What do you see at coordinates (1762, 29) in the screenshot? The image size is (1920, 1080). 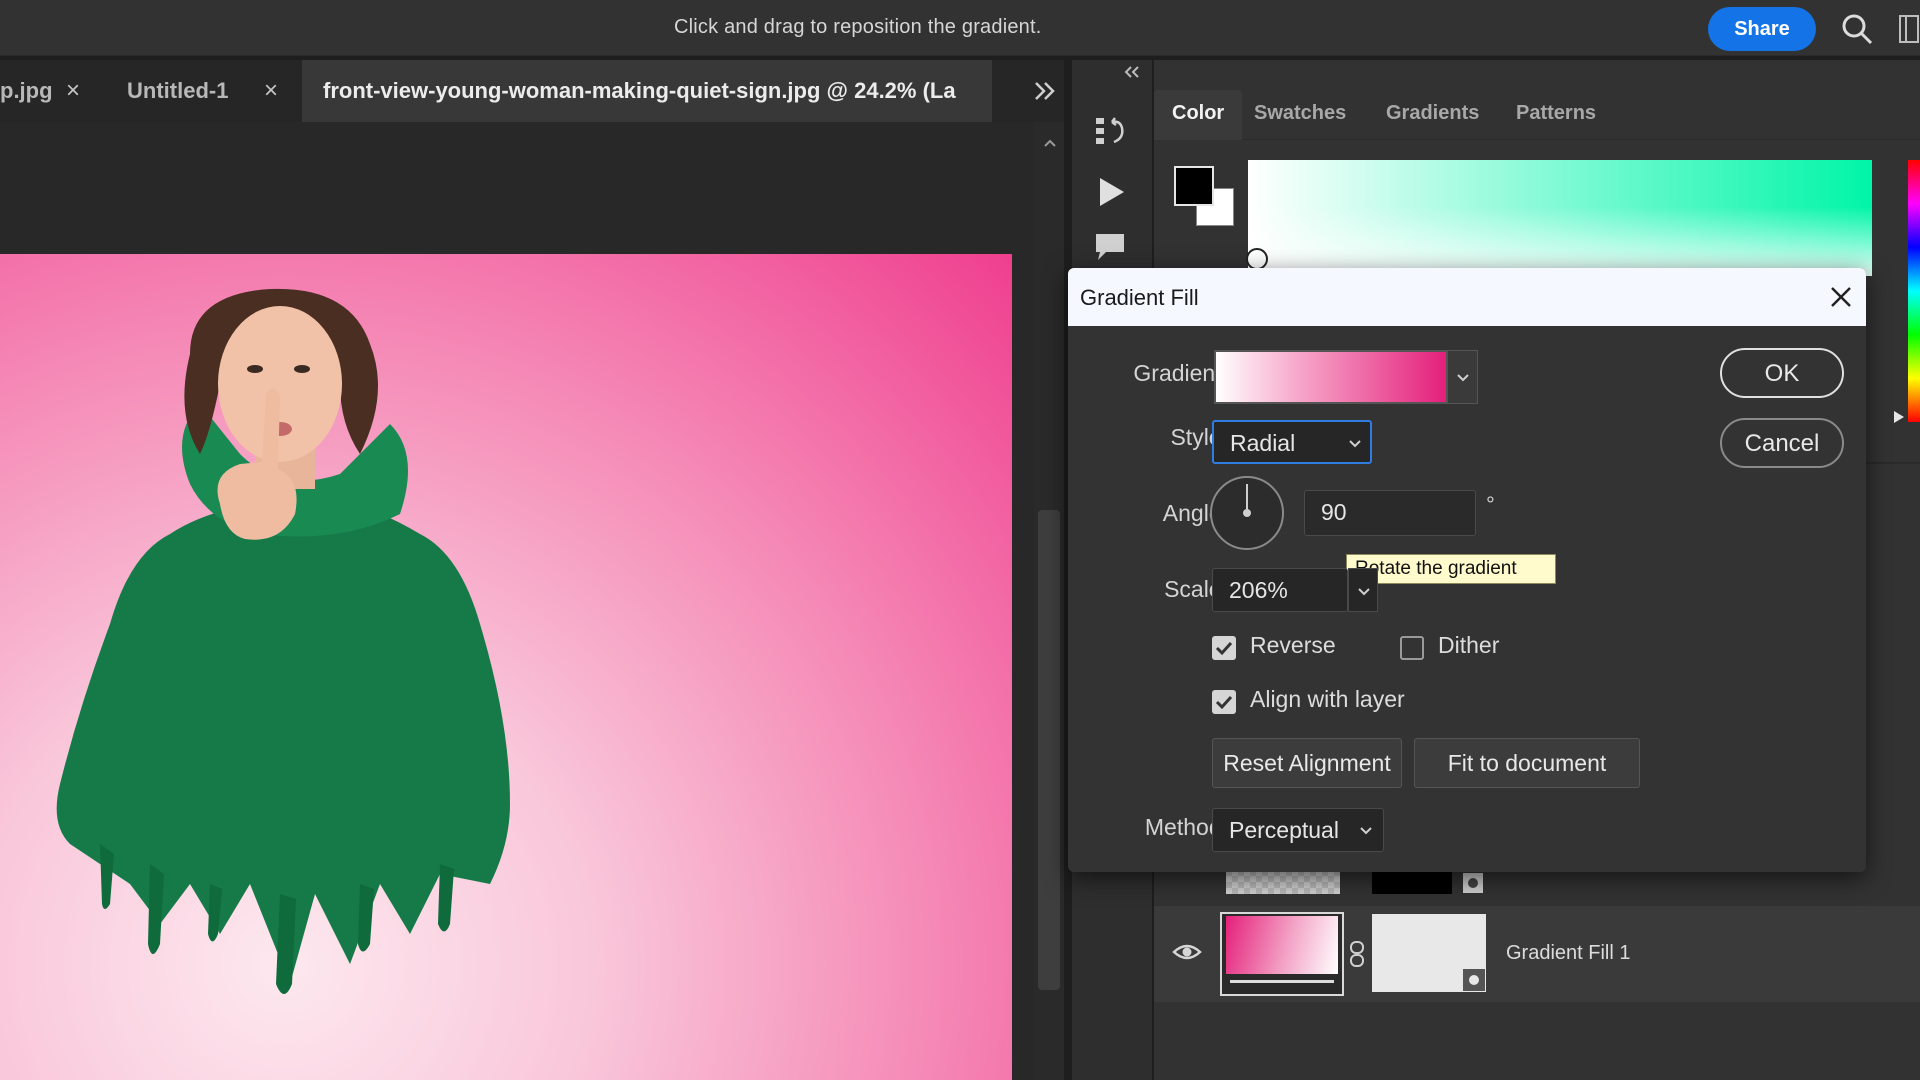 I see `share-button: Share` at bounding box center [1762, 29].